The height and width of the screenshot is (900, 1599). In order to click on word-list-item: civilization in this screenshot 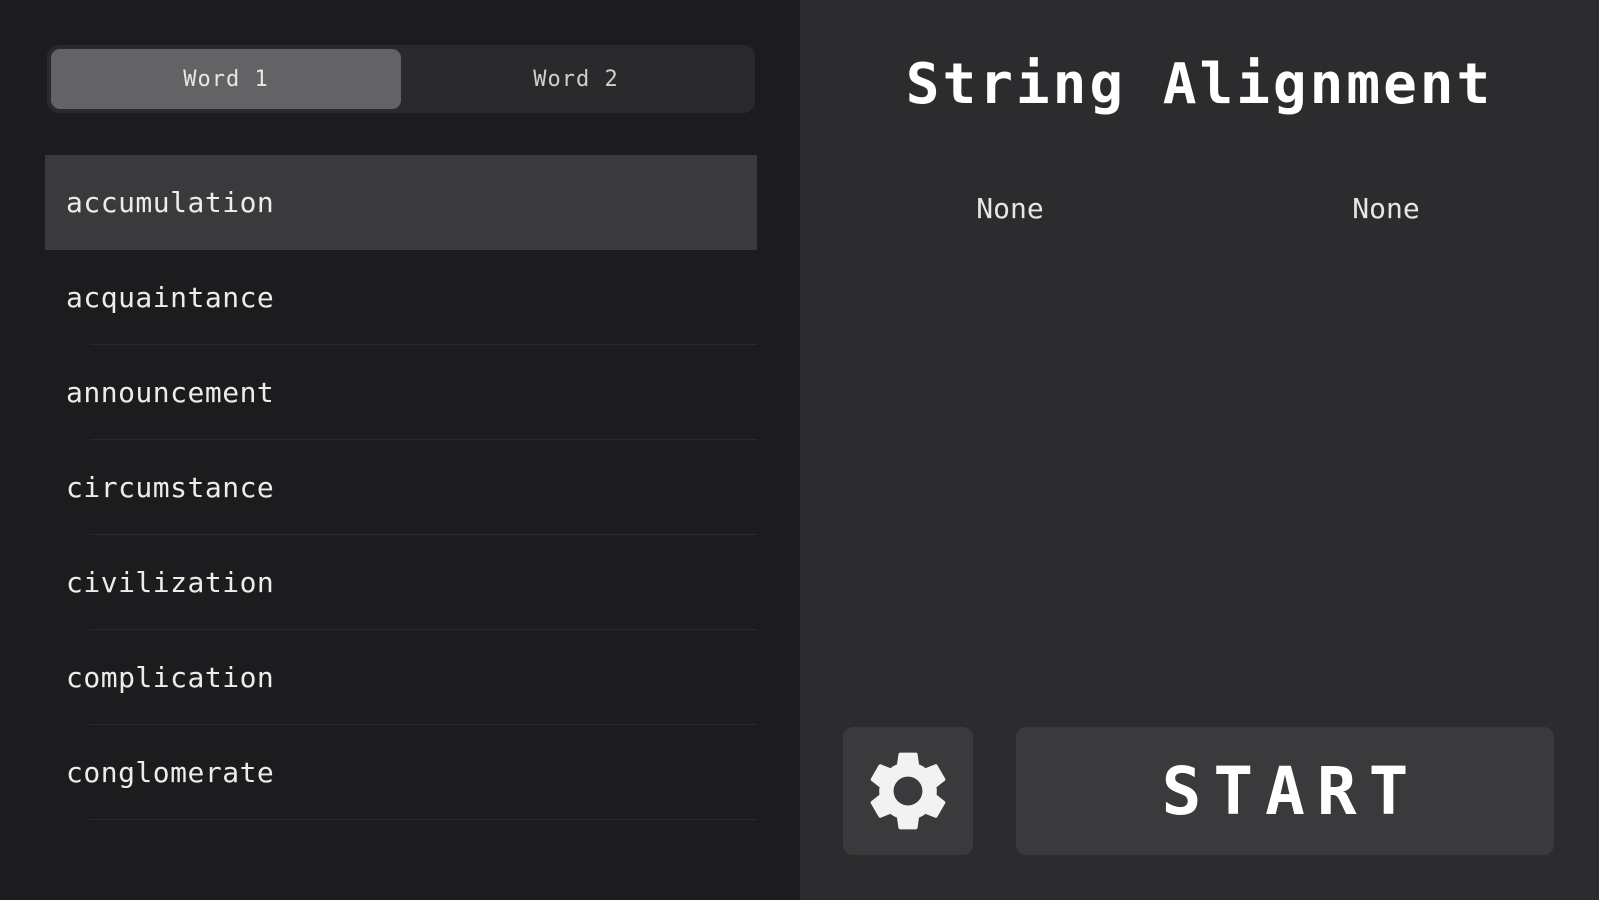, I will do `click(401, 582)`.